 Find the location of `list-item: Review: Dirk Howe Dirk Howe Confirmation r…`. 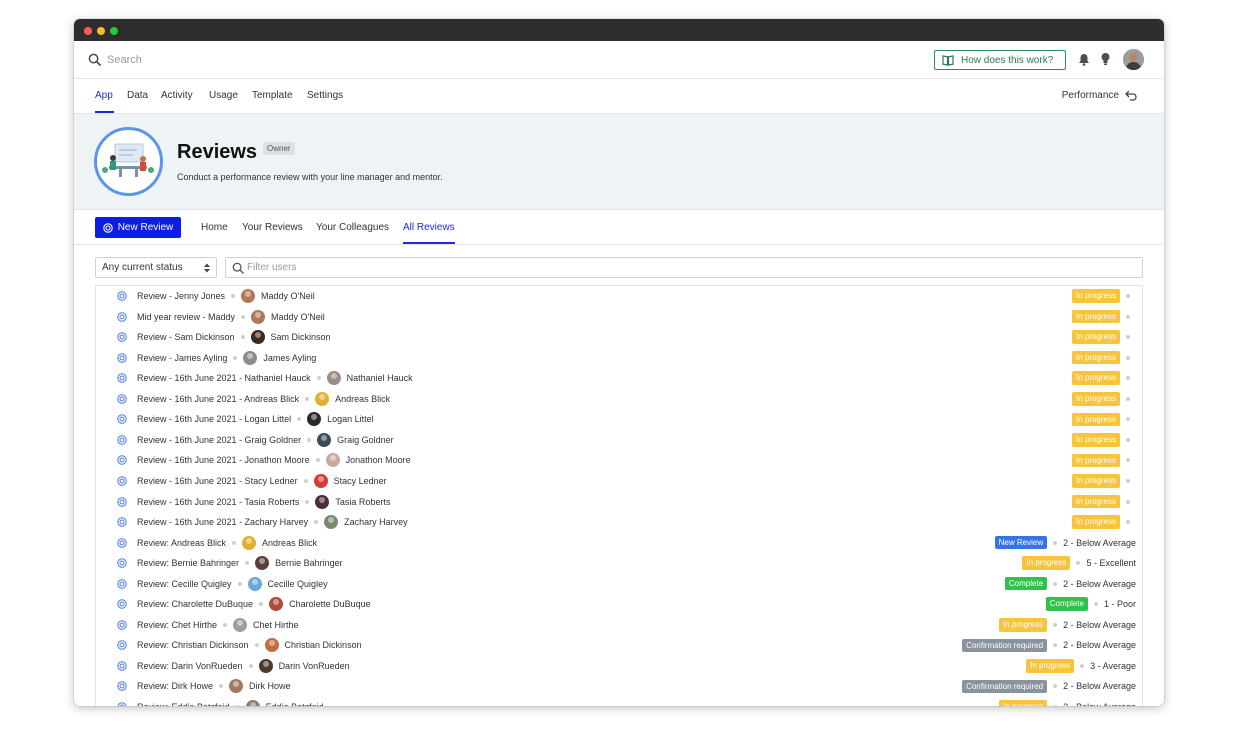

list-item: Review: Dirk Howe Dirk Howe Confirmation r… is located at coordinates (619, 686).